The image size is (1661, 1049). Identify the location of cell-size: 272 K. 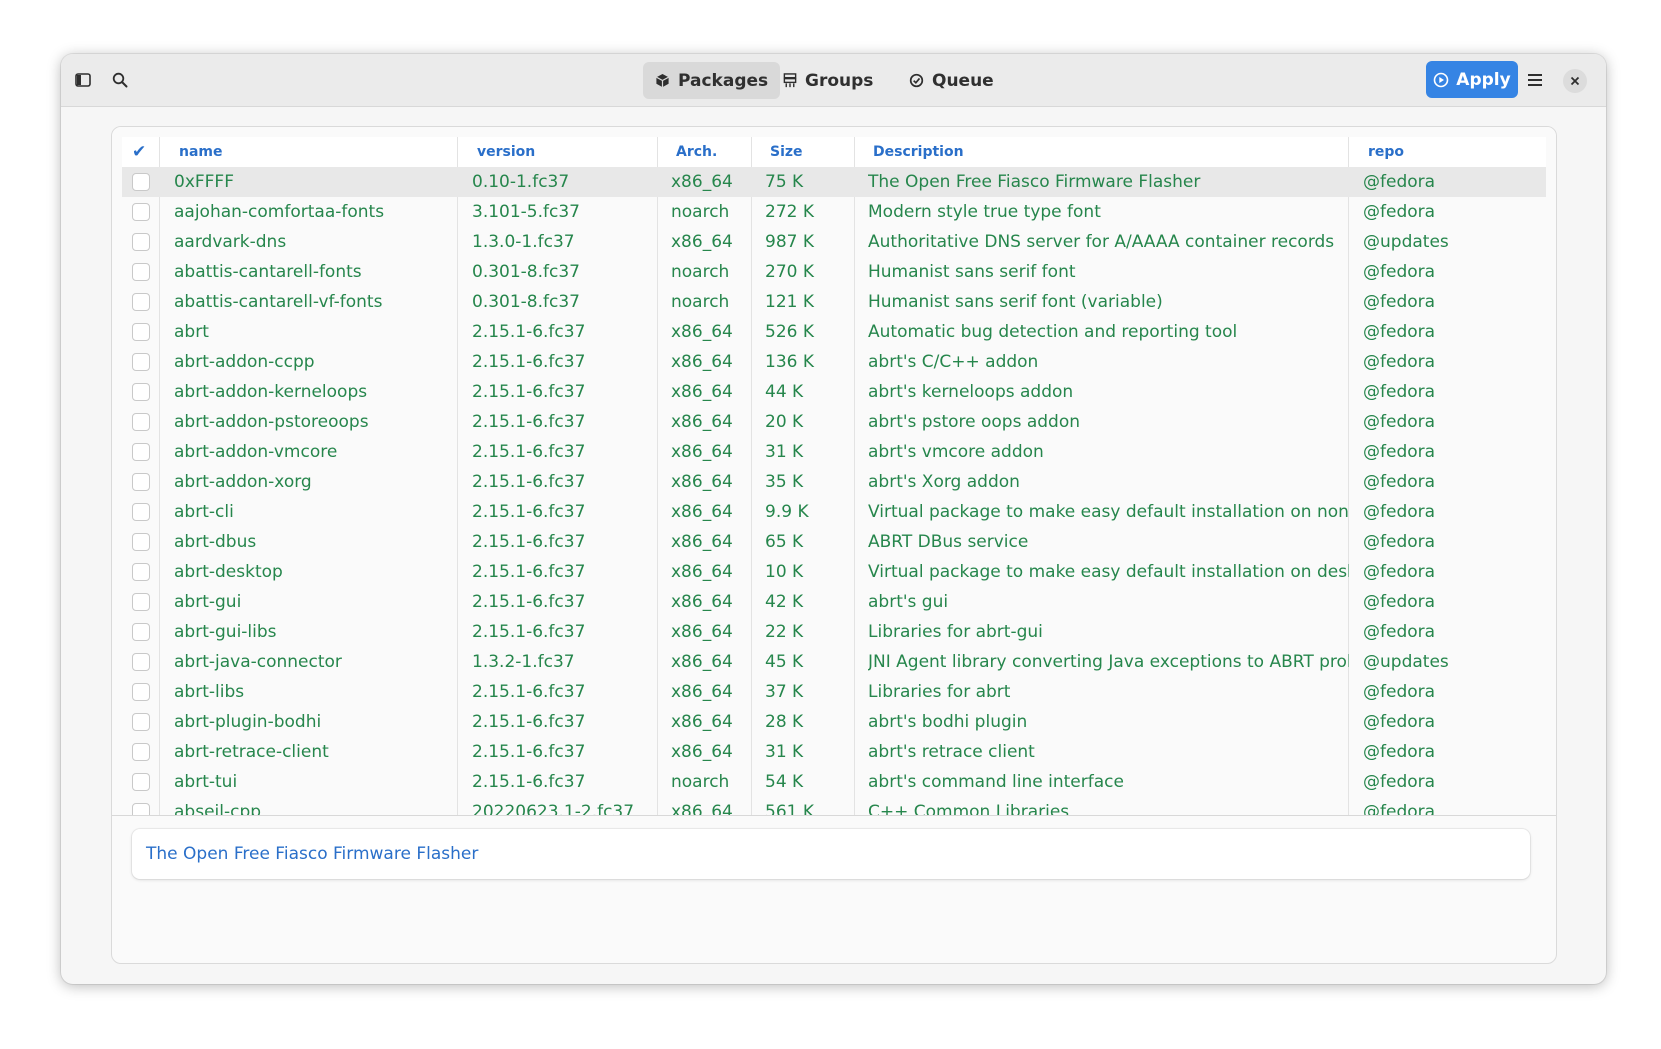
(789, 212).